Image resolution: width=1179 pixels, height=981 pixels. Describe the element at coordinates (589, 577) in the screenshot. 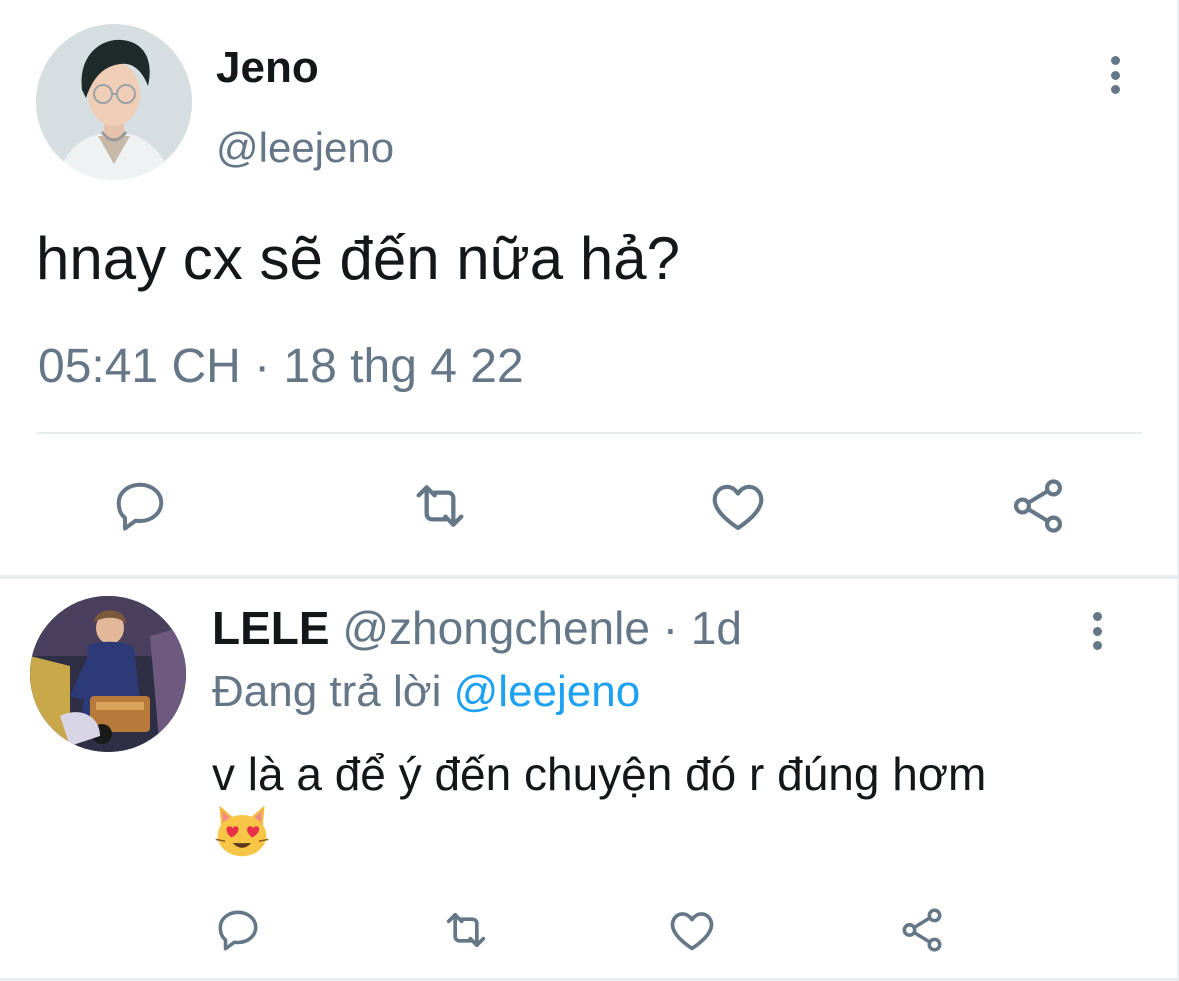

I see `section-divider` at that location.